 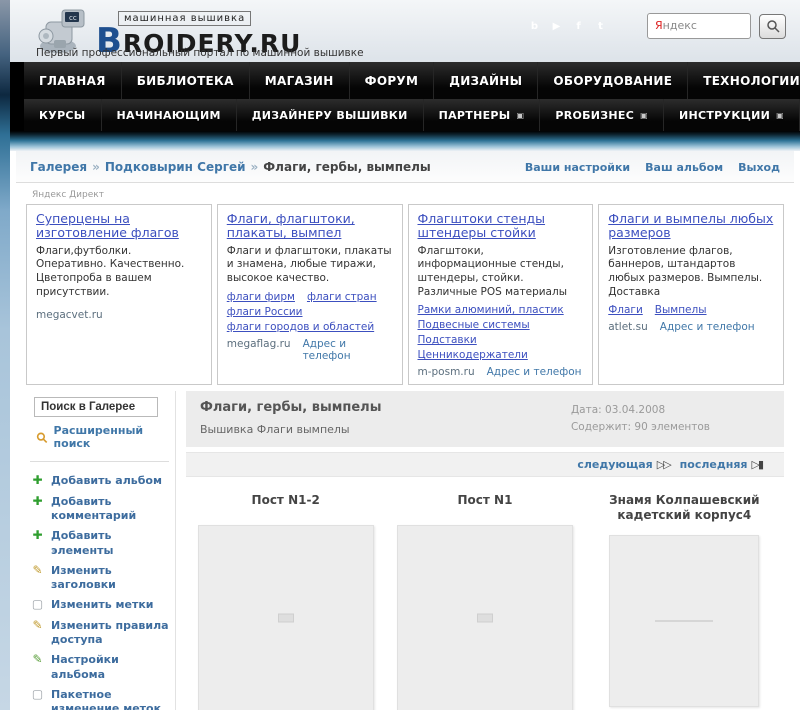 What do you see at coordinates (169, 115) in the screenshot?
I see `nav-item: НАЧИНАЮЩИМ▣` at bounding box center [169, 115].